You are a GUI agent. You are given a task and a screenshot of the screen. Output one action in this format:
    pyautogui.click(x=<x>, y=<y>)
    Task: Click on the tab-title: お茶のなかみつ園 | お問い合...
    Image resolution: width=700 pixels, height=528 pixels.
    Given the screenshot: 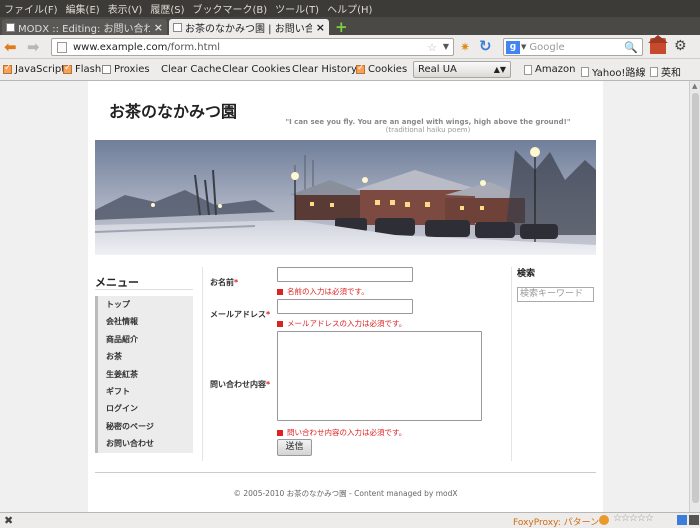 What is the action you would take?
    pyautogui.click(x=248, y=29)
    